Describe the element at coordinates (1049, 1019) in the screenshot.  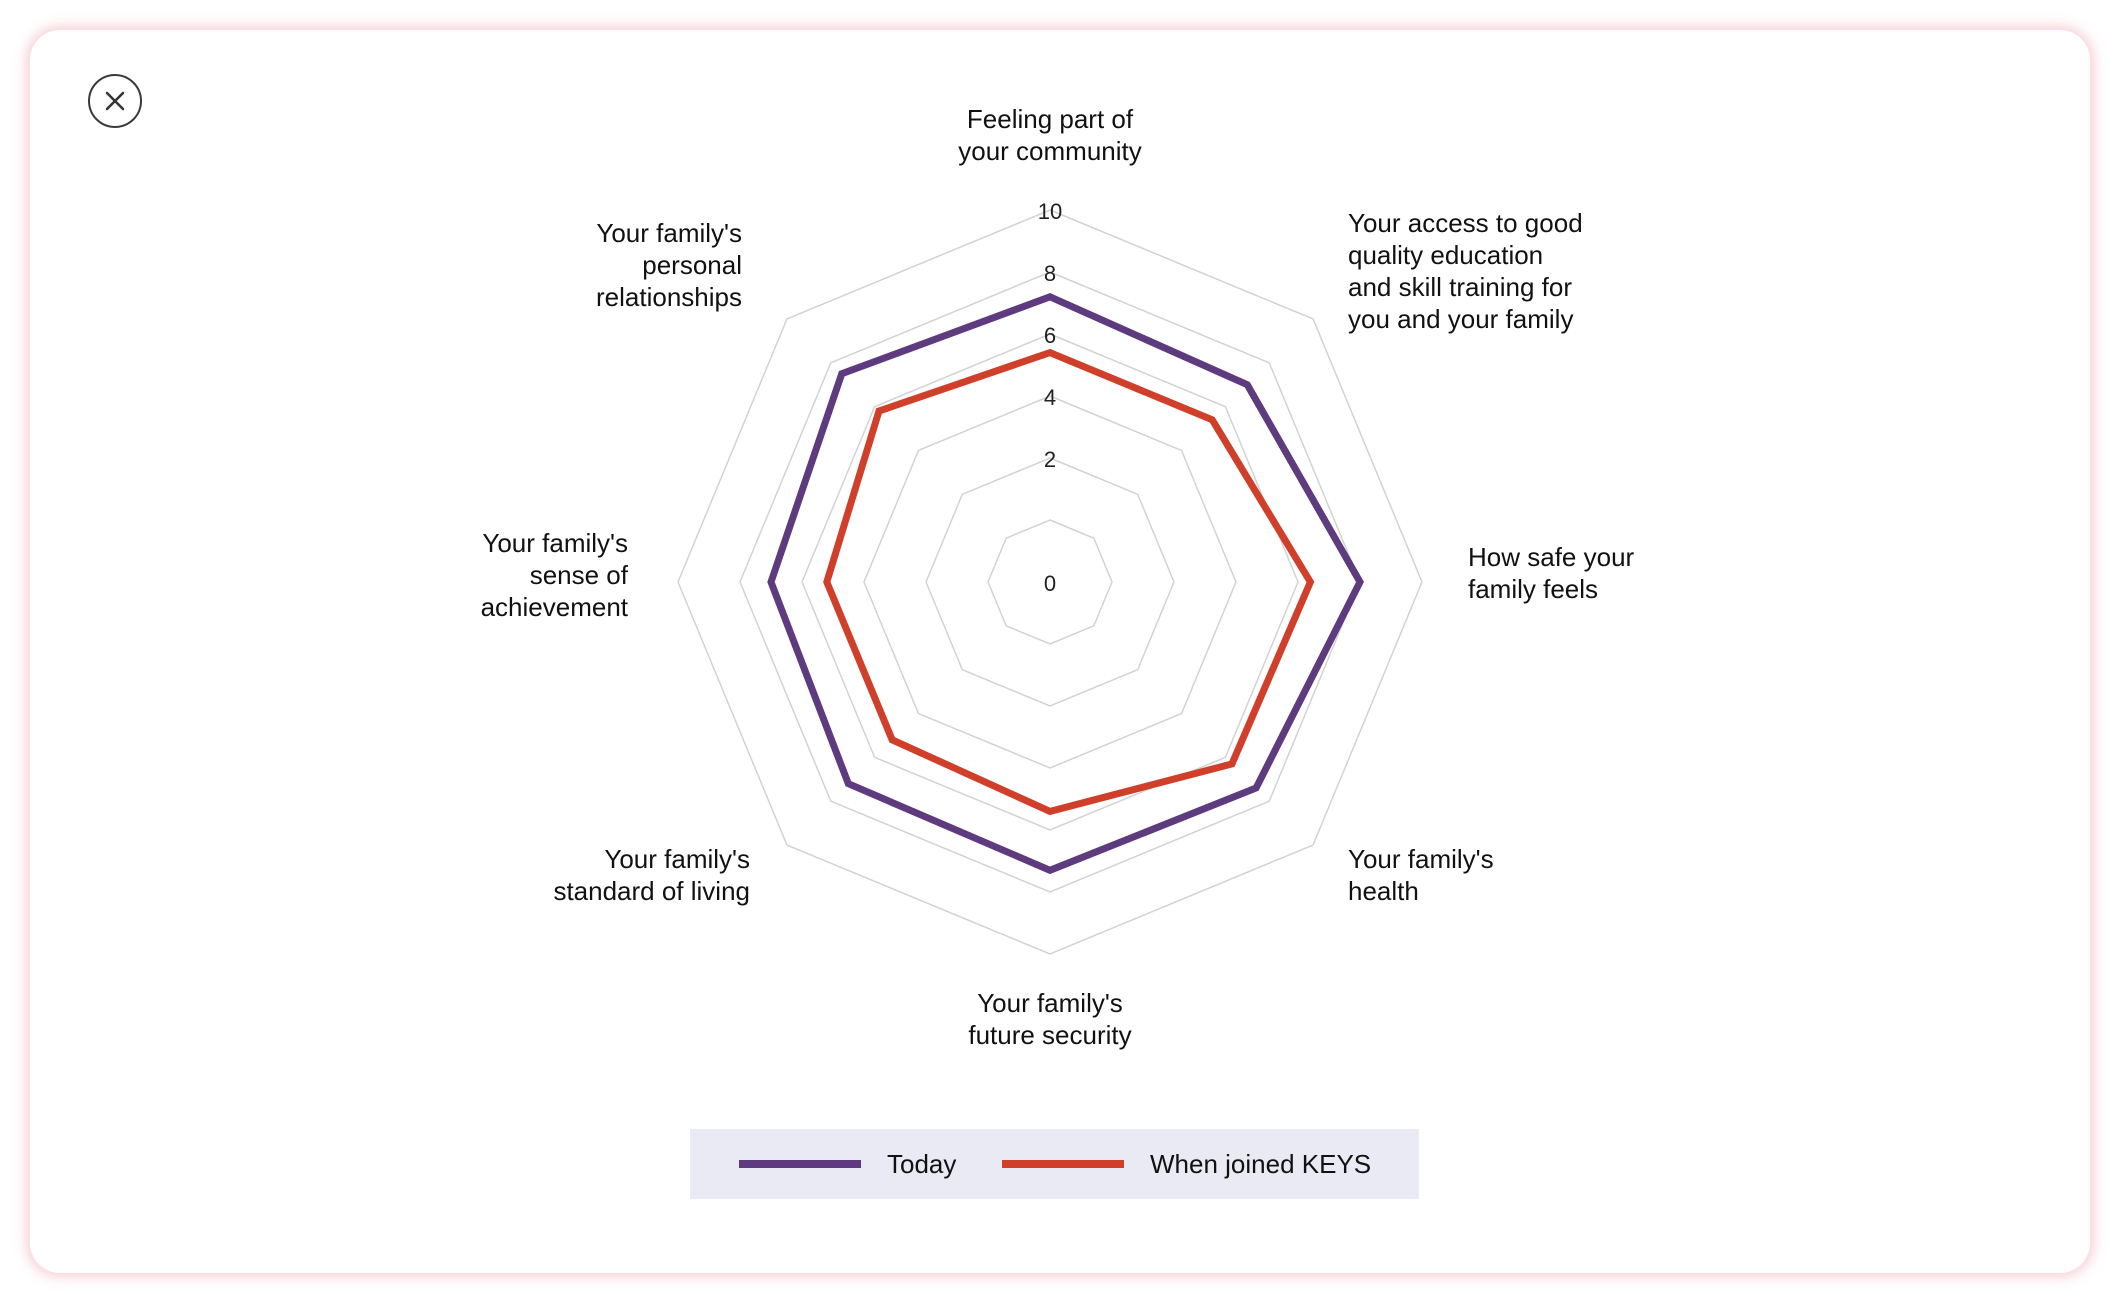
I see `axis-label-4: Your family's future security` at that location.